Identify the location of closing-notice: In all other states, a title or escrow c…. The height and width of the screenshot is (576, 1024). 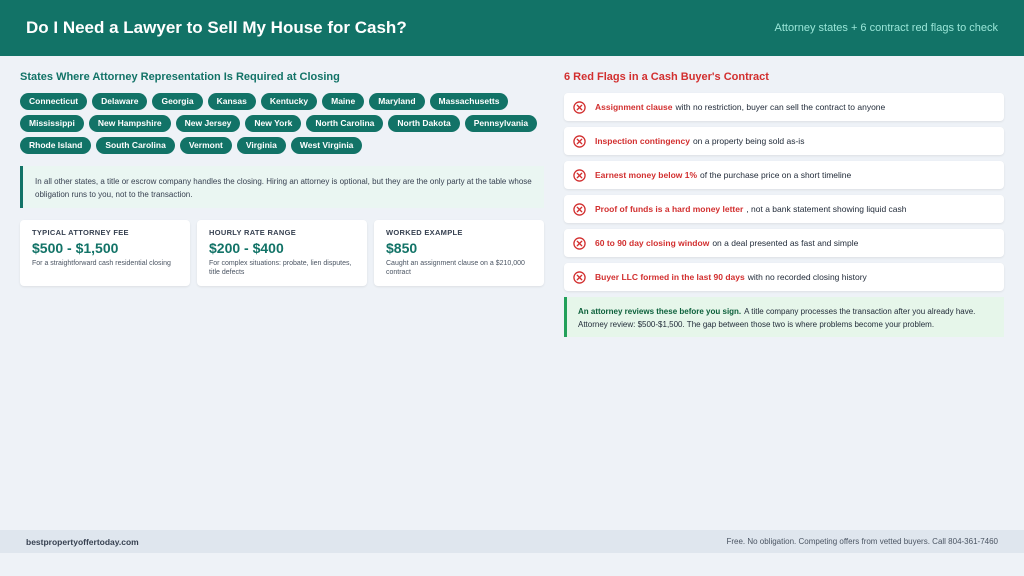
(282, 187).